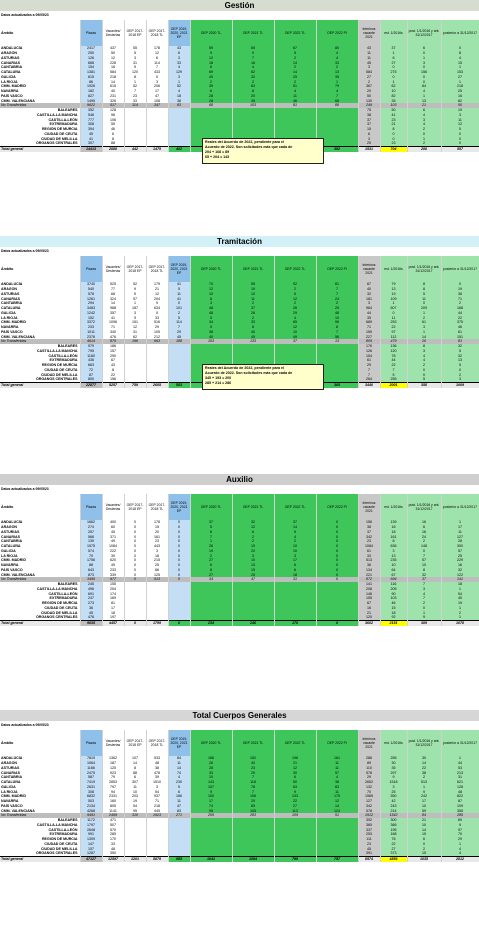 The image size is (479, 933). I want to click on table-cell: 3440, so click(369, 384).